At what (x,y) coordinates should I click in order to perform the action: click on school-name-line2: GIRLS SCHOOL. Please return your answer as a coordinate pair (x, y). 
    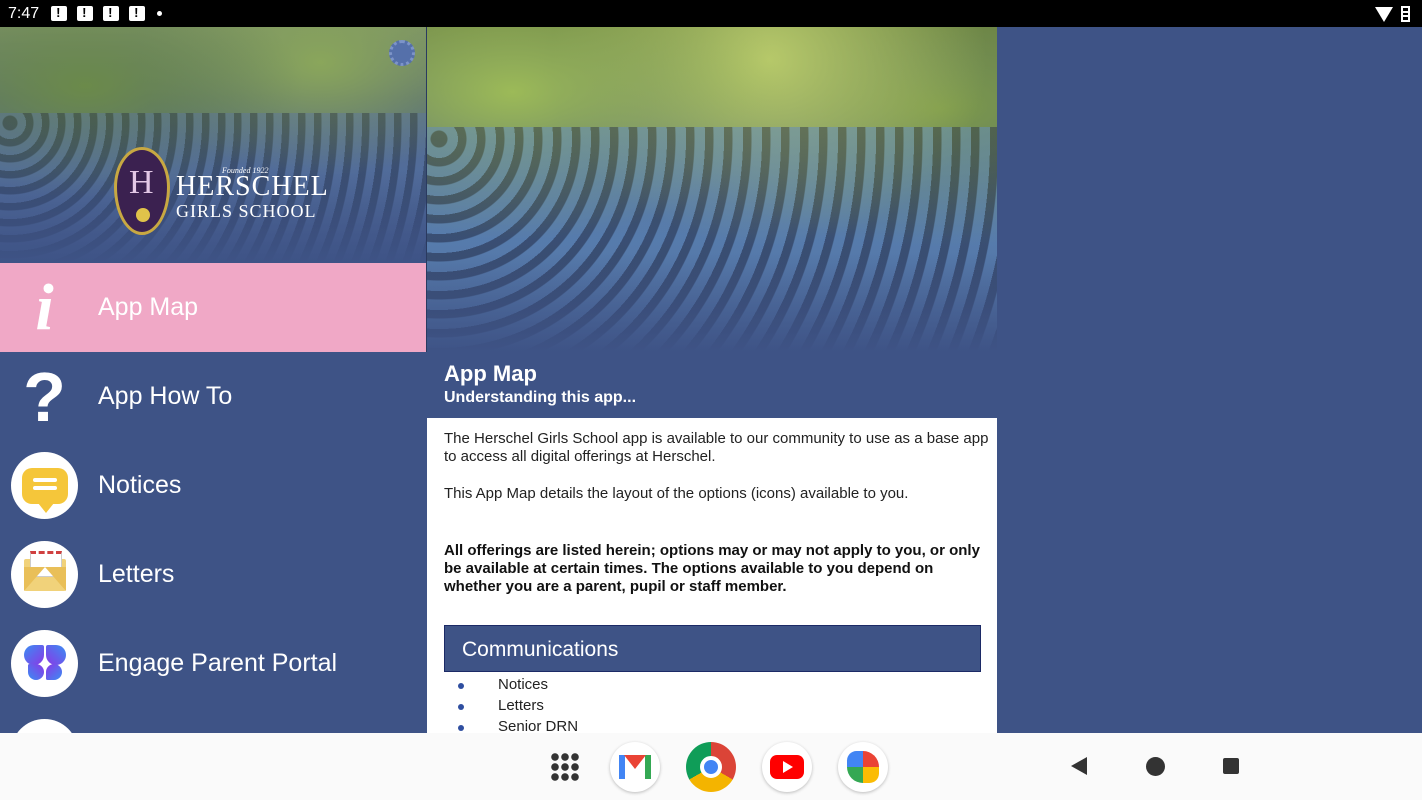
    Looking at the image, I should click on (246, 211).